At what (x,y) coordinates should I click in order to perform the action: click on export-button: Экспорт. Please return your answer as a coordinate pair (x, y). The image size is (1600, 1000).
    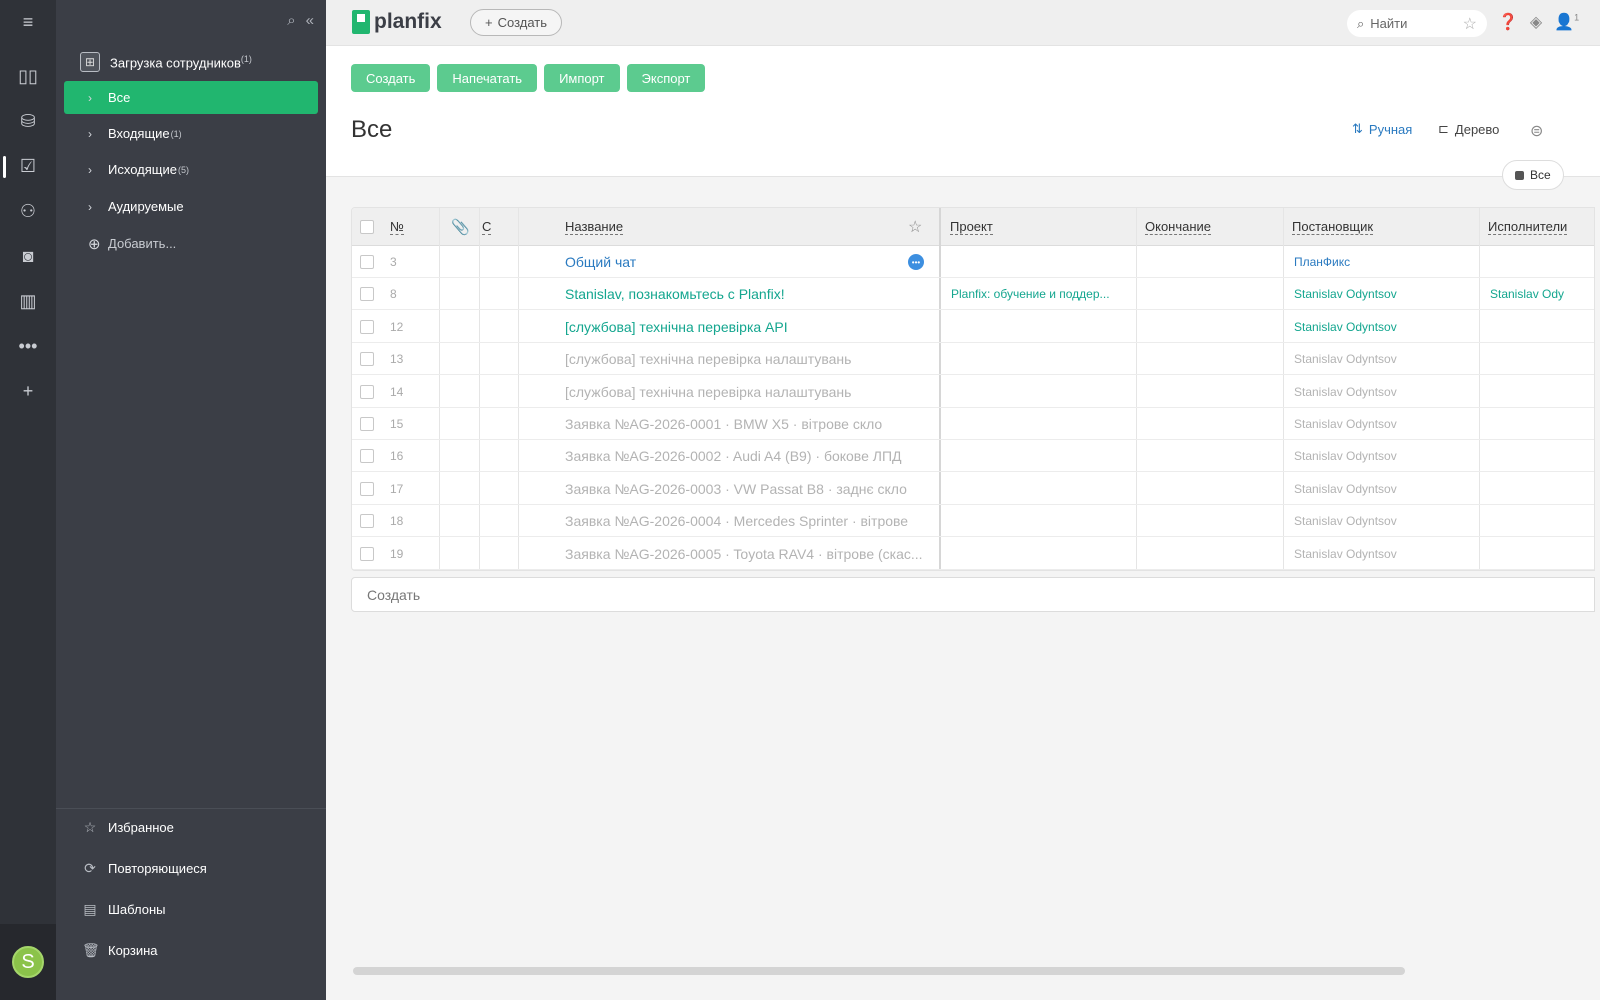
    Looking at the image, I should click on (666, 78).